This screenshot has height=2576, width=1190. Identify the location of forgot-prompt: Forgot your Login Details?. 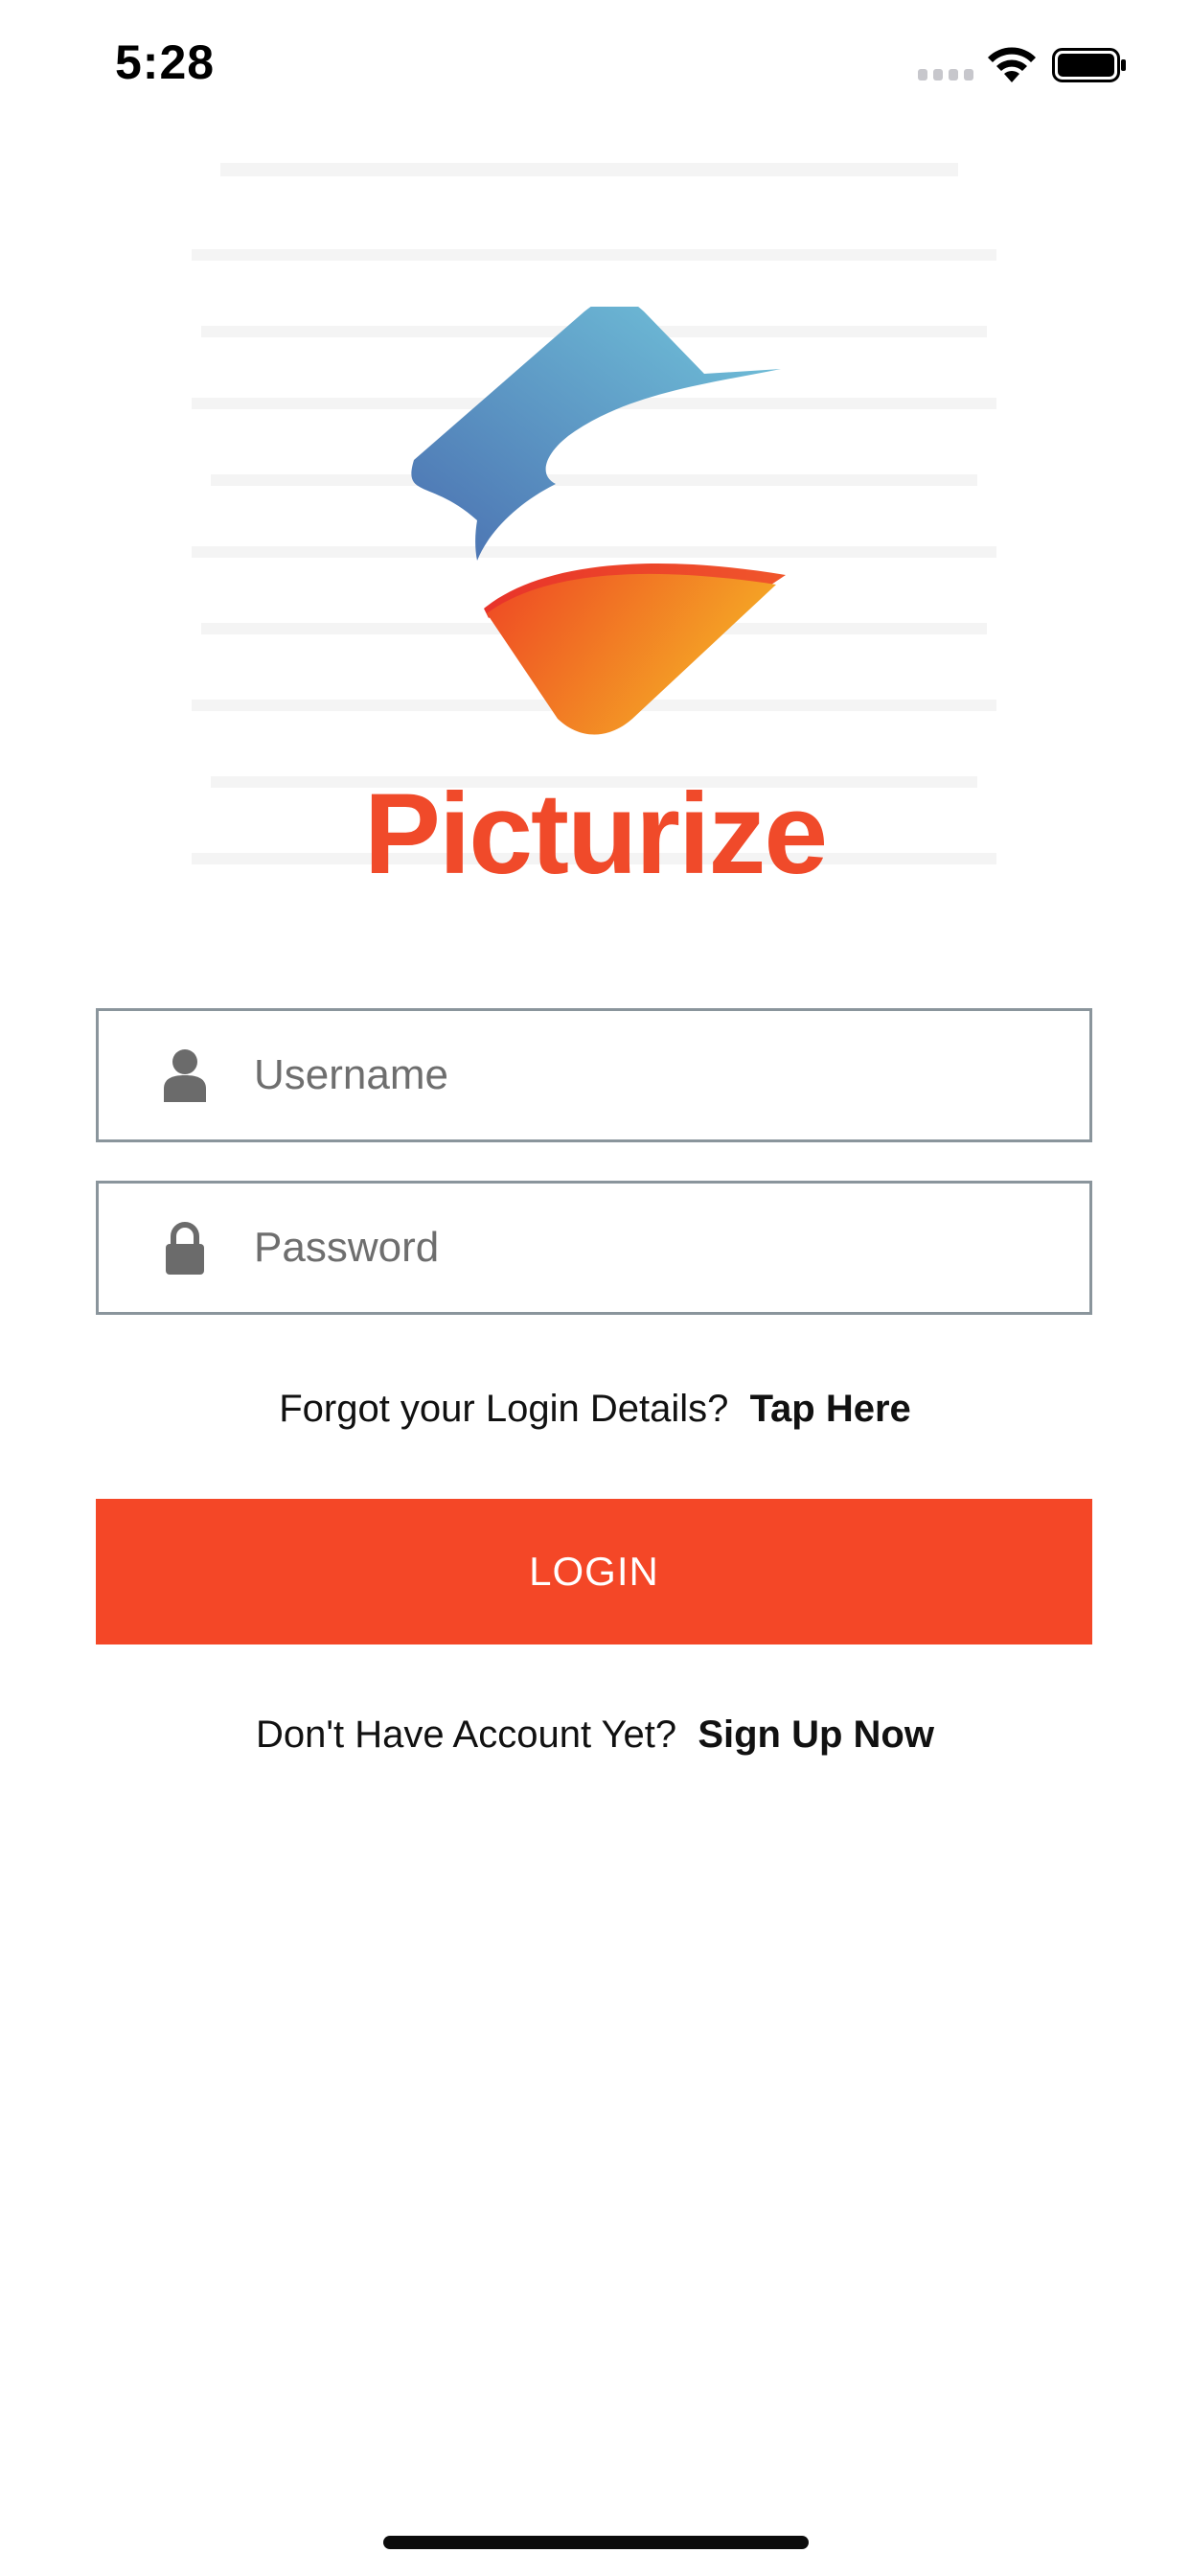
(504, 1409).